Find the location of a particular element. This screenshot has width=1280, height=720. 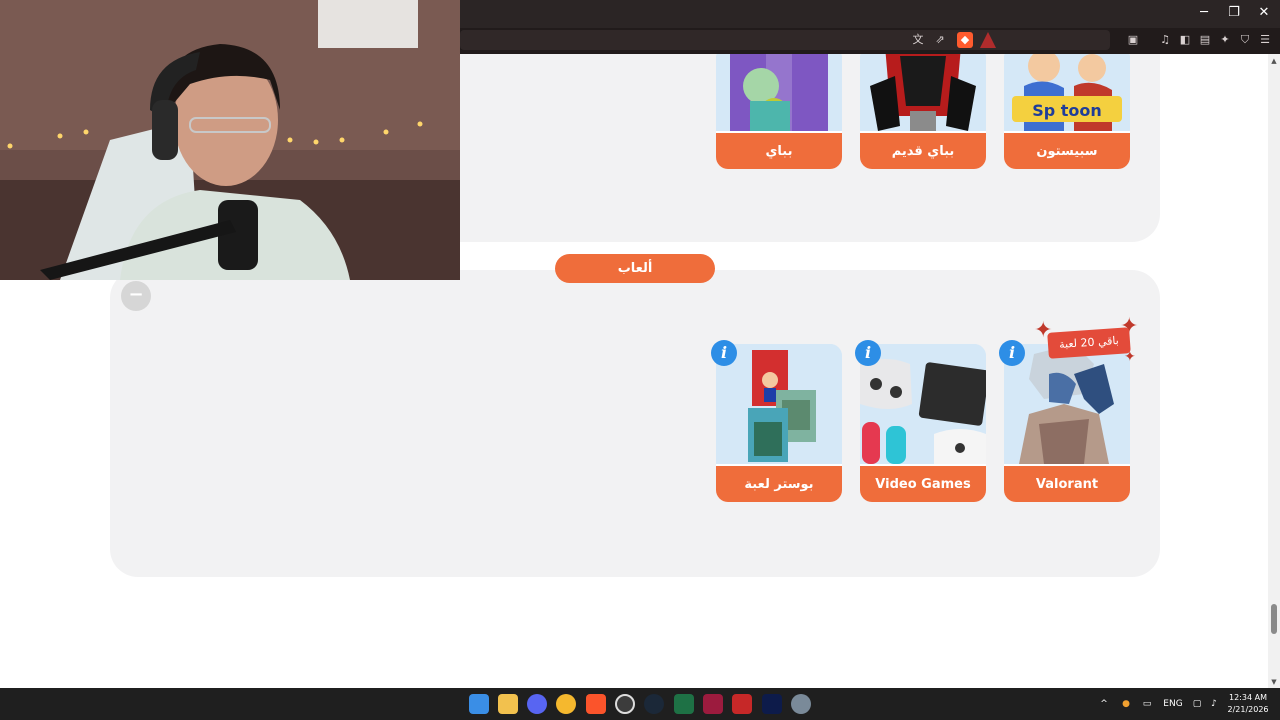

discord-canary-icon is located at coordinates (566, 704).